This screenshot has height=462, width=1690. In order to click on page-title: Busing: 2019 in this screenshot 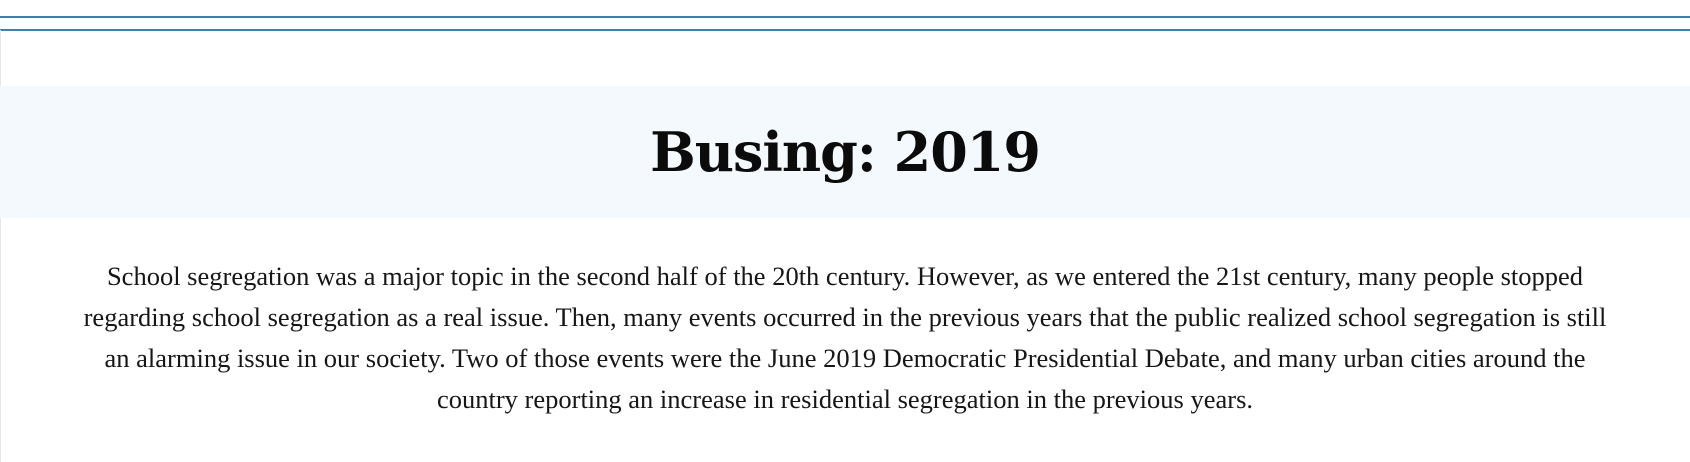, I will do `click(845, 152)`.